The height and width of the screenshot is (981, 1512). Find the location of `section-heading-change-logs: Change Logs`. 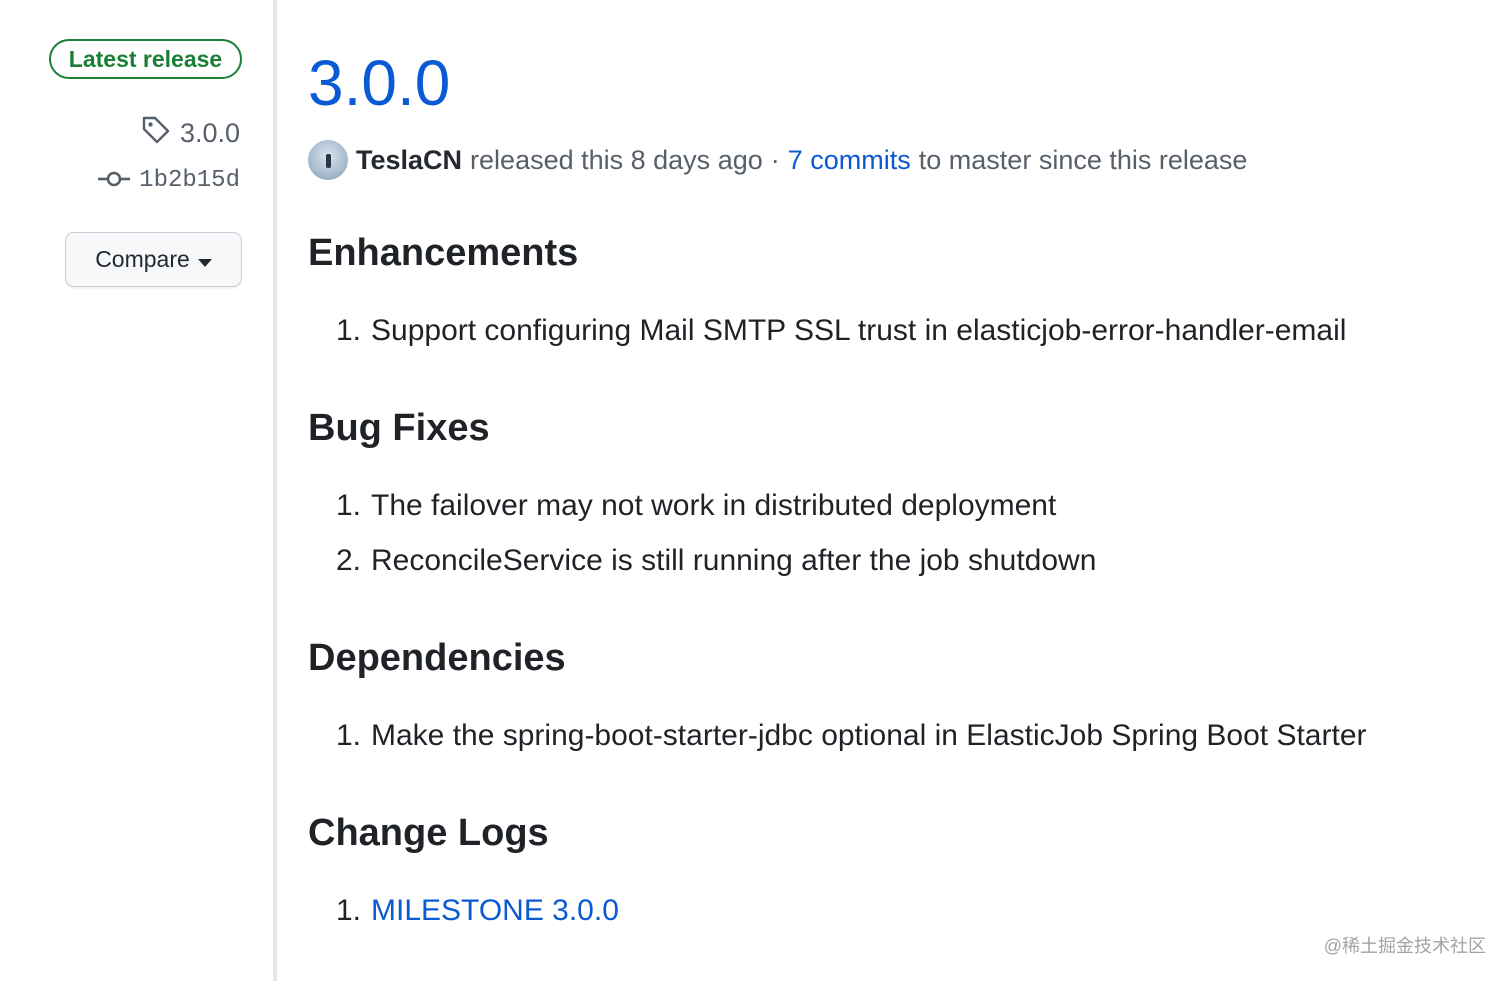

section-heading-change-logs: Change Logs is located at coordinates (428, 833).